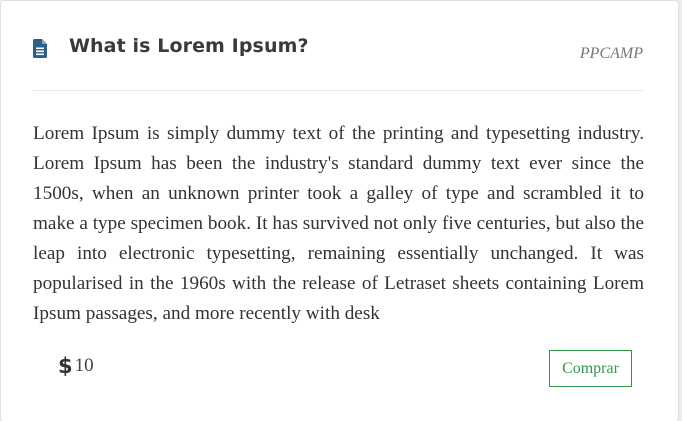 This screenshot has width=682, height=421. What do you see at coordinates (40, 48) in the screenshot?
I see `document-icon` at bounding box center [40, 48].